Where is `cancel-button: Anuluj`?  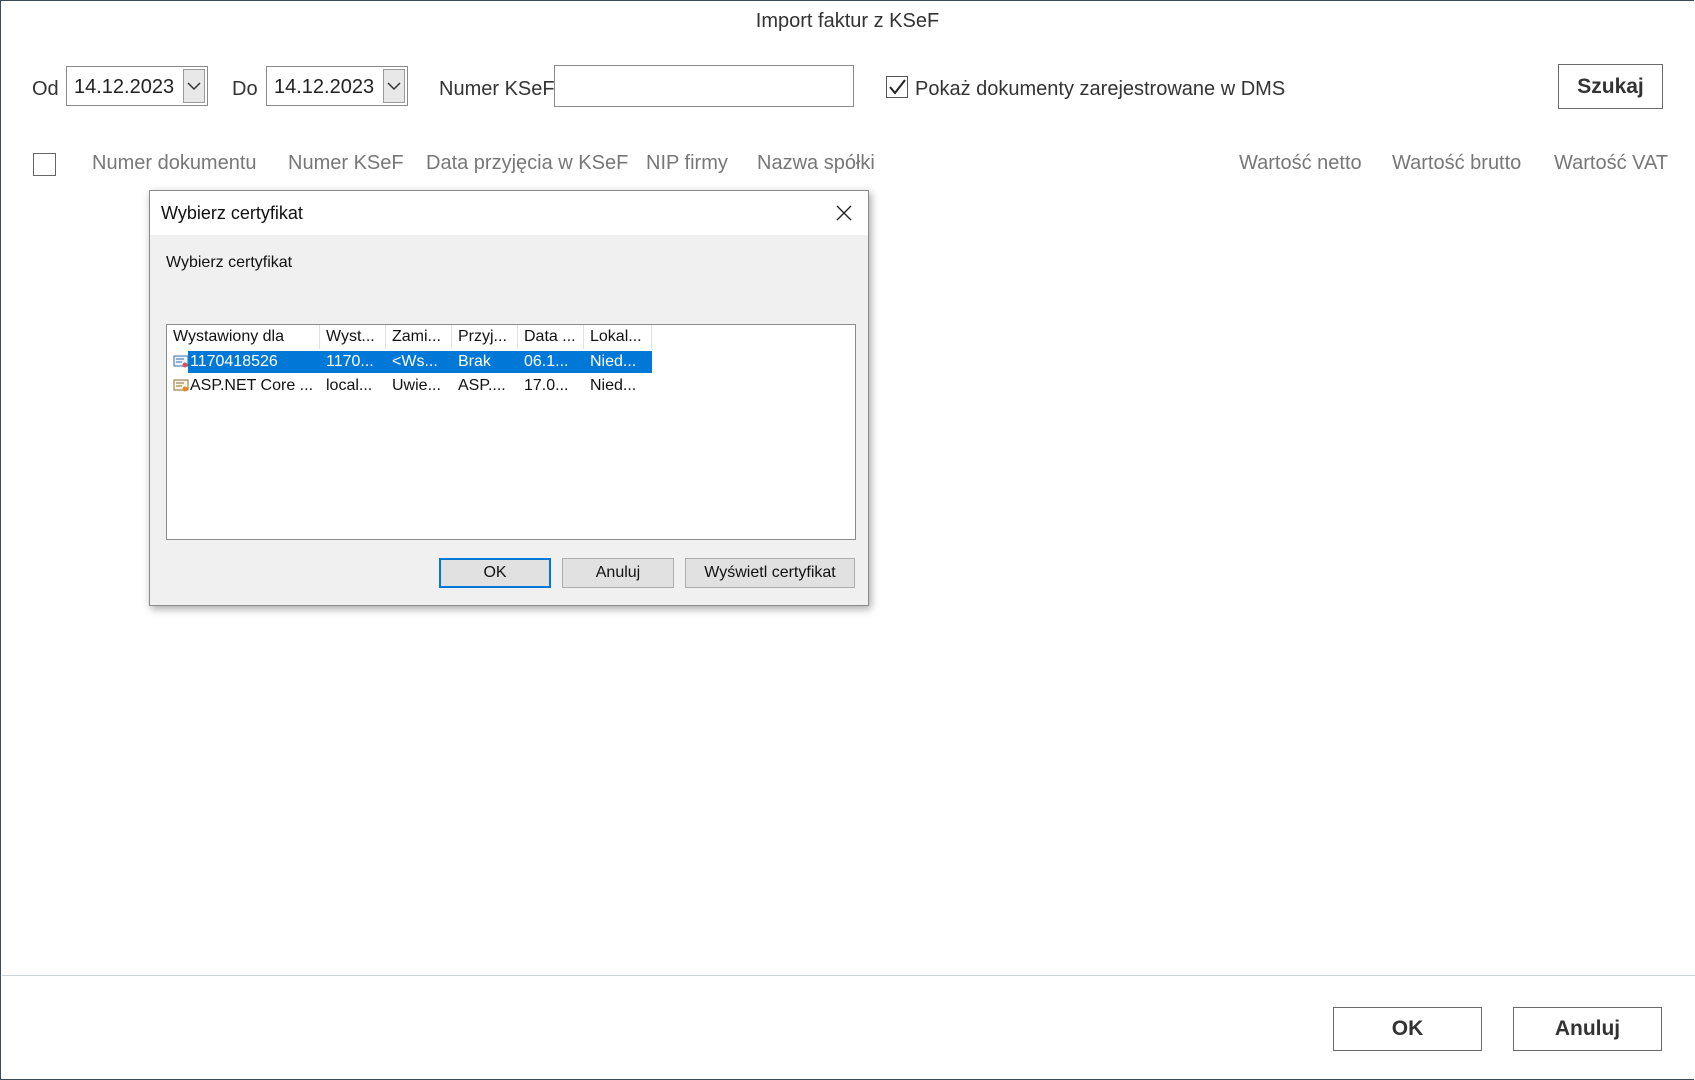
cancel-button: Anuluj is located at coordinates (1587, 1029).